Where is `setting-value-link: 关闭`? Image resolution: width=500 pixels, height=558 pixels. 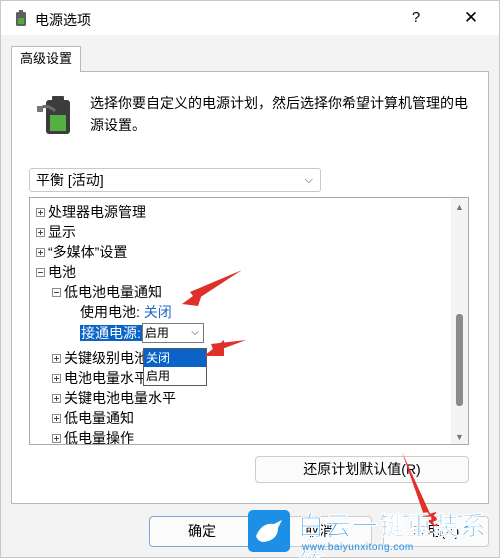 setting-value-link: 关闭 is located at coordinates (158, 312).